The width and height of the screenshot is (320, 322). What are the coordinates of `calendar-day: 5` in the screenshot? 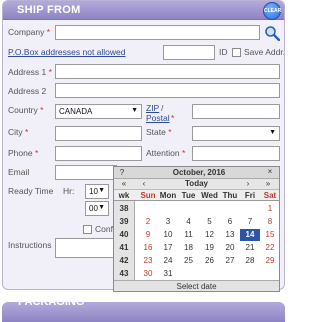 It's located at (209, 222).